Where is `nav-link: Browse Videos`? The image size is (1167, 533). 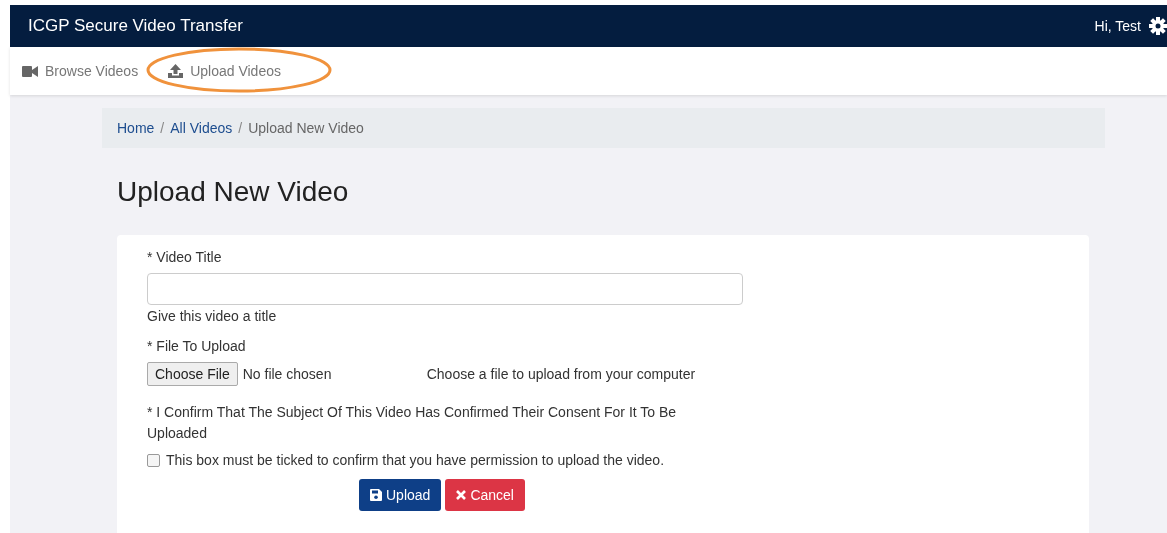
nav-link: Browse Videos is located at coordinates (80, 71).